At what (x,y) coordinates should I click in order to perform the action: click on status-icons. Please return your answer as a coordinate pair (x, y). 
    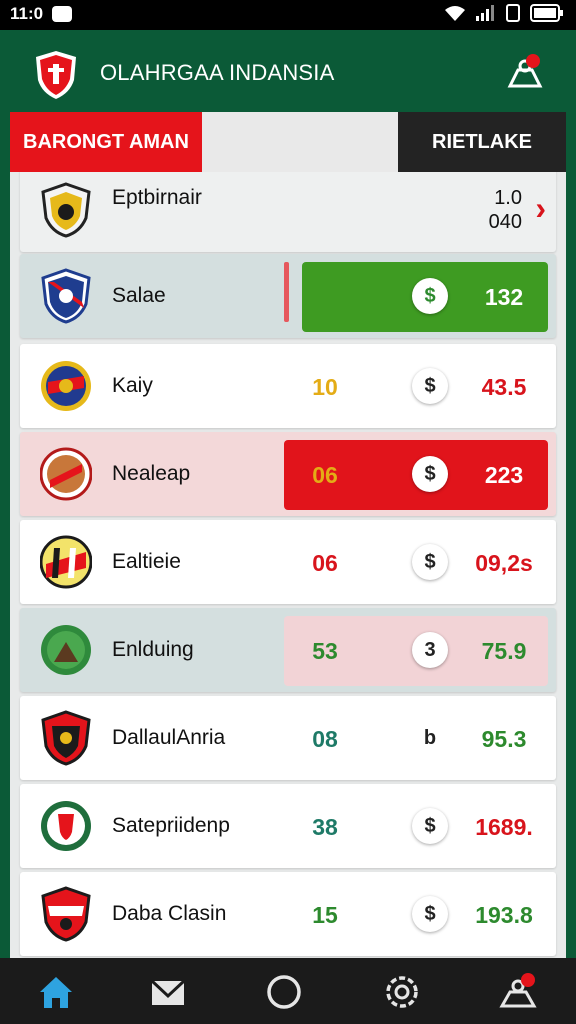
    Looking at the image, I should click on (504, 13).